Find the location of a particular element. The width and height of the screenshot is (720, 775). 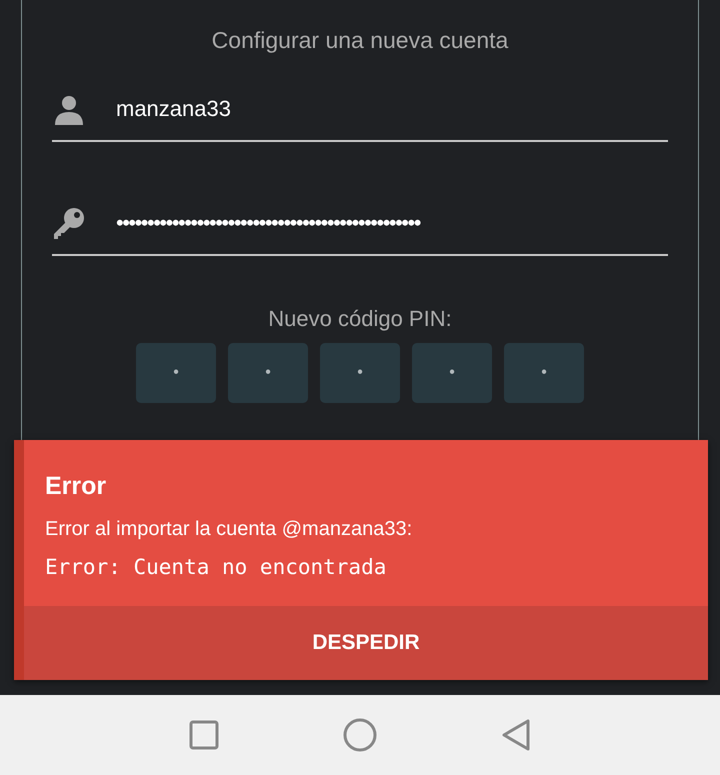

password-field: ••••••••••••••••••••••••••••••••••••••••••••••••• is located at coordinates (392, 222).